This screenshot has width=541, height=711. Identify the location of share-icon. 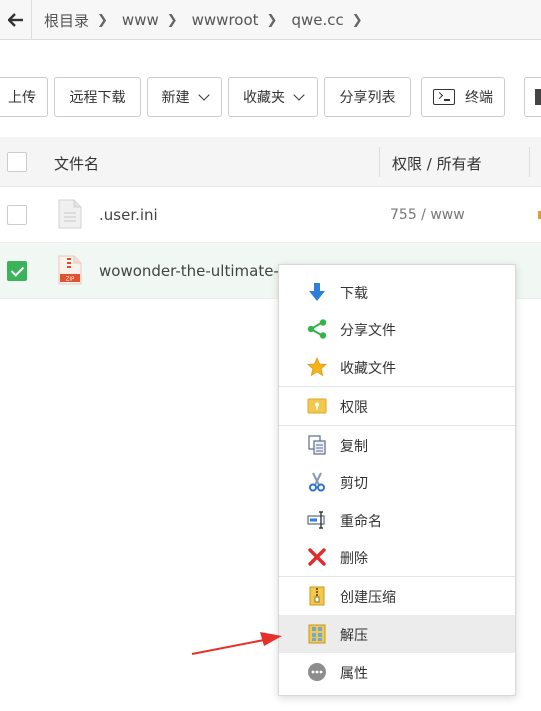
(317, 329).